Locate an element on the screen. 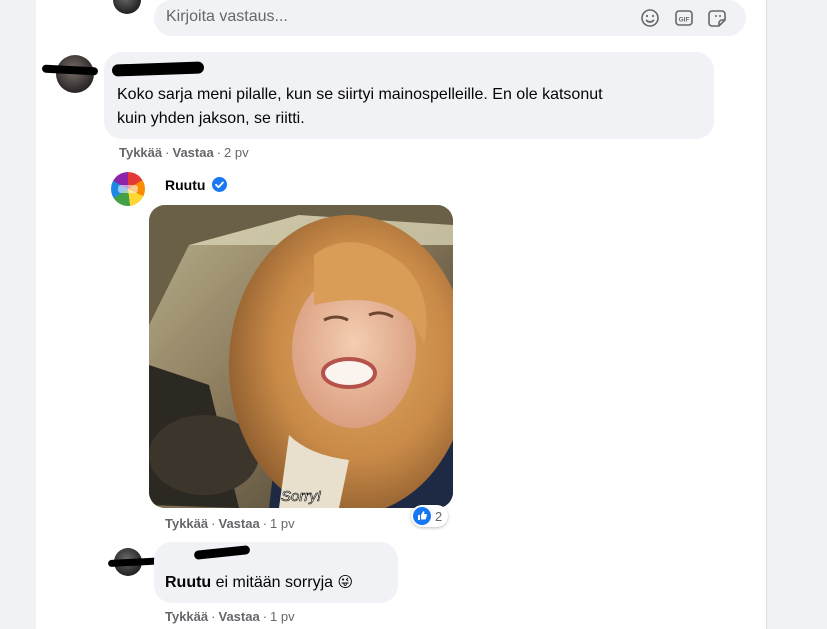 This screenshot has width=827, height=629. reaction-summary: 2 is located at coordinates (430, 516).